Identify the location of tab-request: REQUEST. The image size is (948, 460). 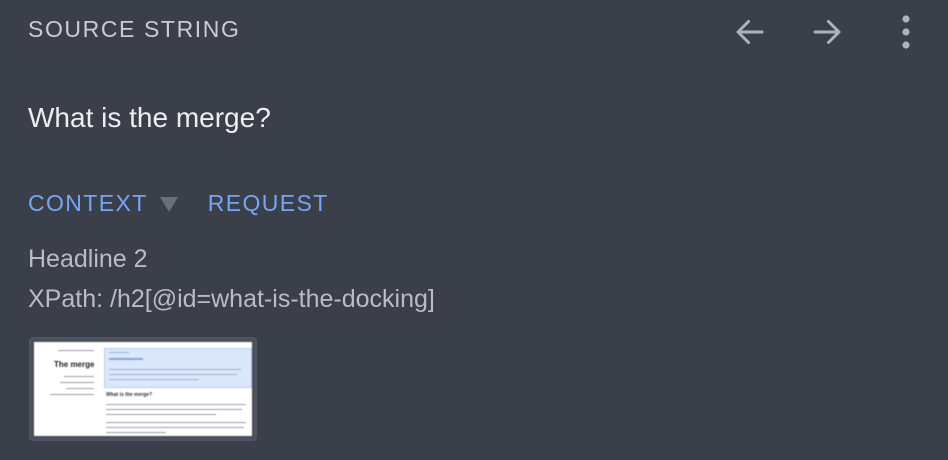
(268, 203).